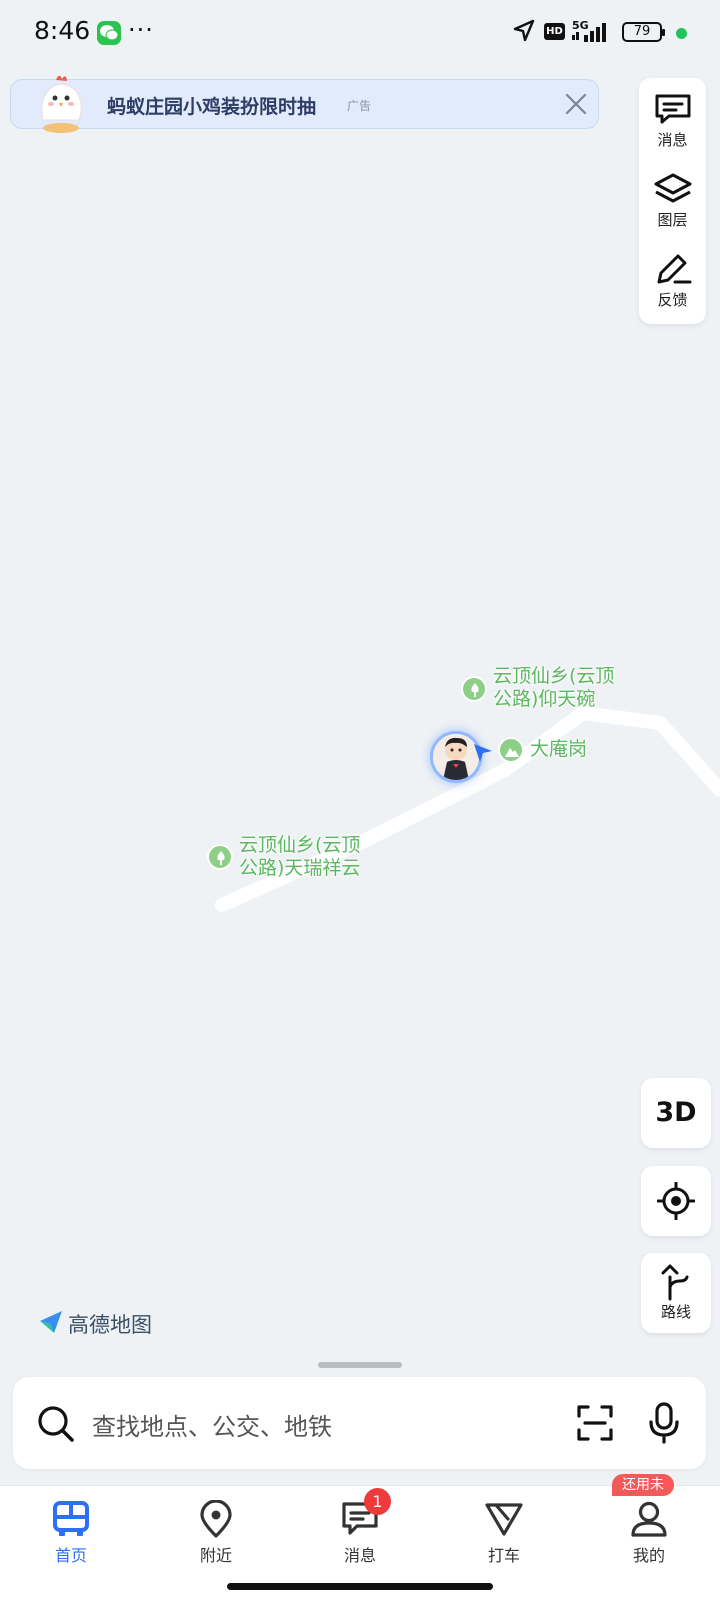 This screenshot has height=1600, width=720. I want to click on hd-icon: HD, so click(554, 31).